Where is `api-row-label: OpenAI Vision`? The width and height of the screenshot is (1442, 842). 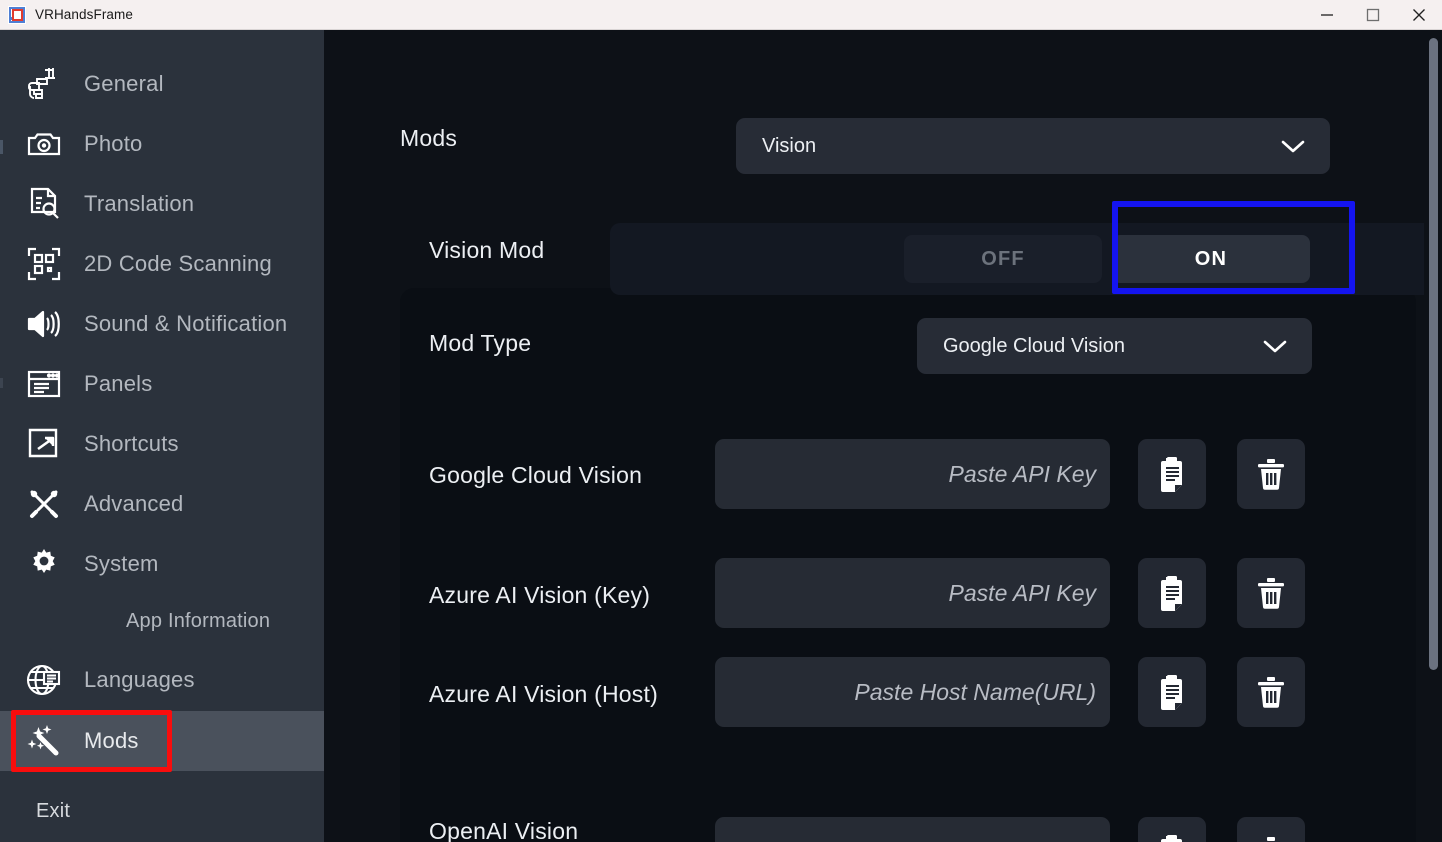 api-row-label: OpenAI Vision is located at coordinates (504, 830).